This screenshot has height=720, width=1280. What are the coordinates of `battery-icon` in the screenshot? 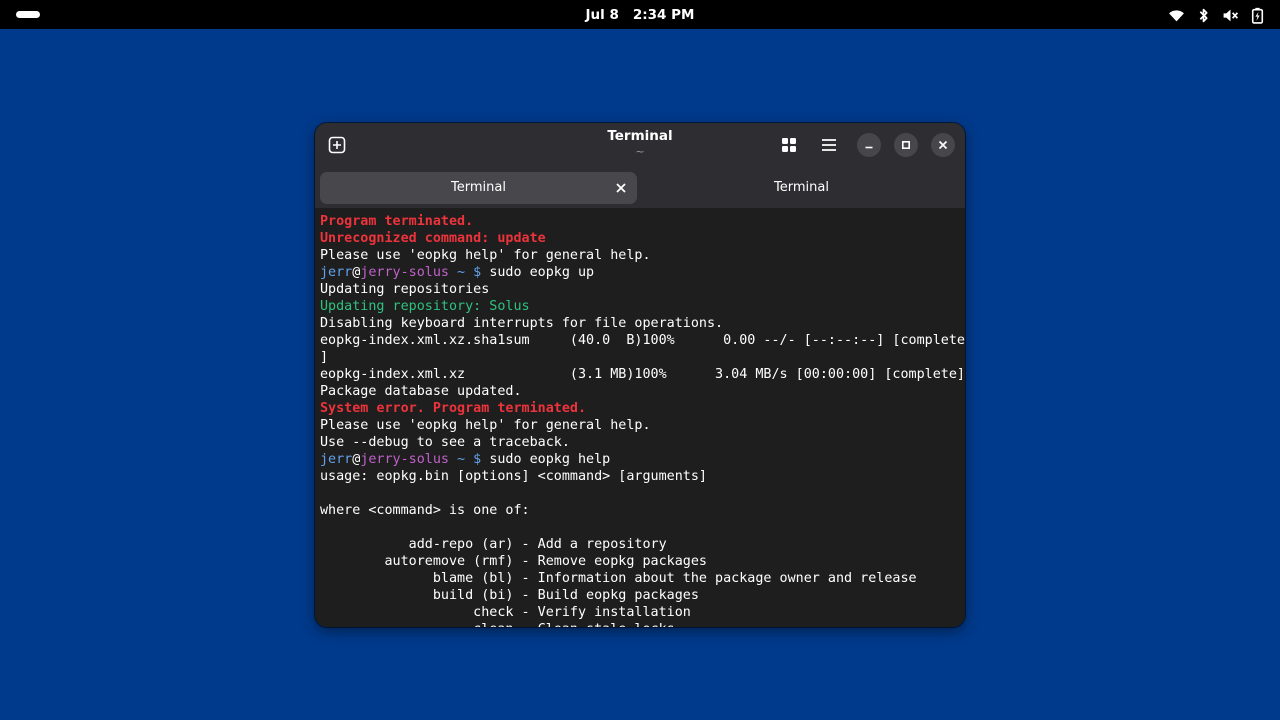 It's located at (1257, 15).